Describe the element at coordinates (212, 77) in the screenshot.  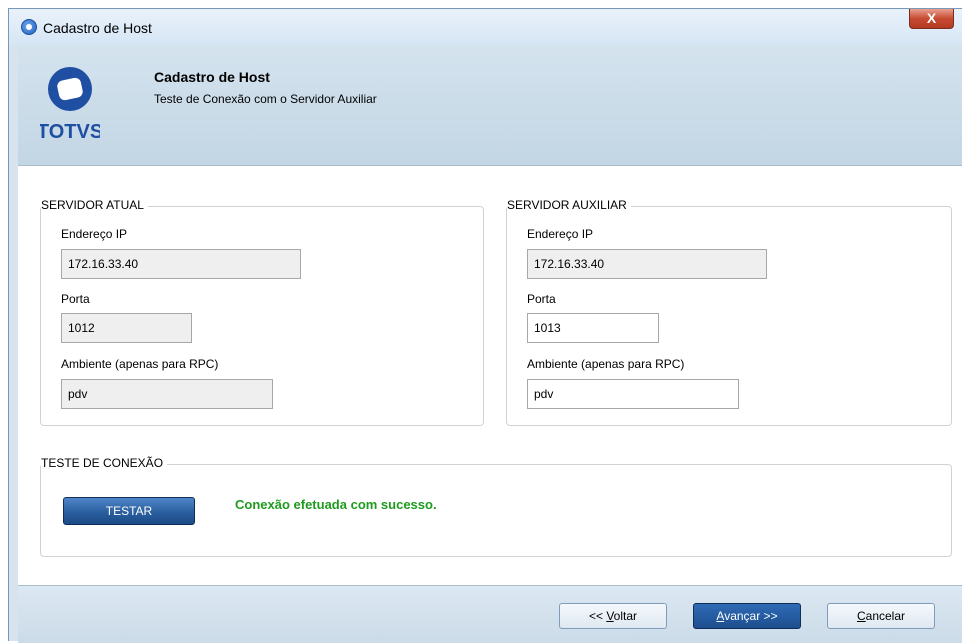
I see `header-title: Cadastro de Host` at that location.